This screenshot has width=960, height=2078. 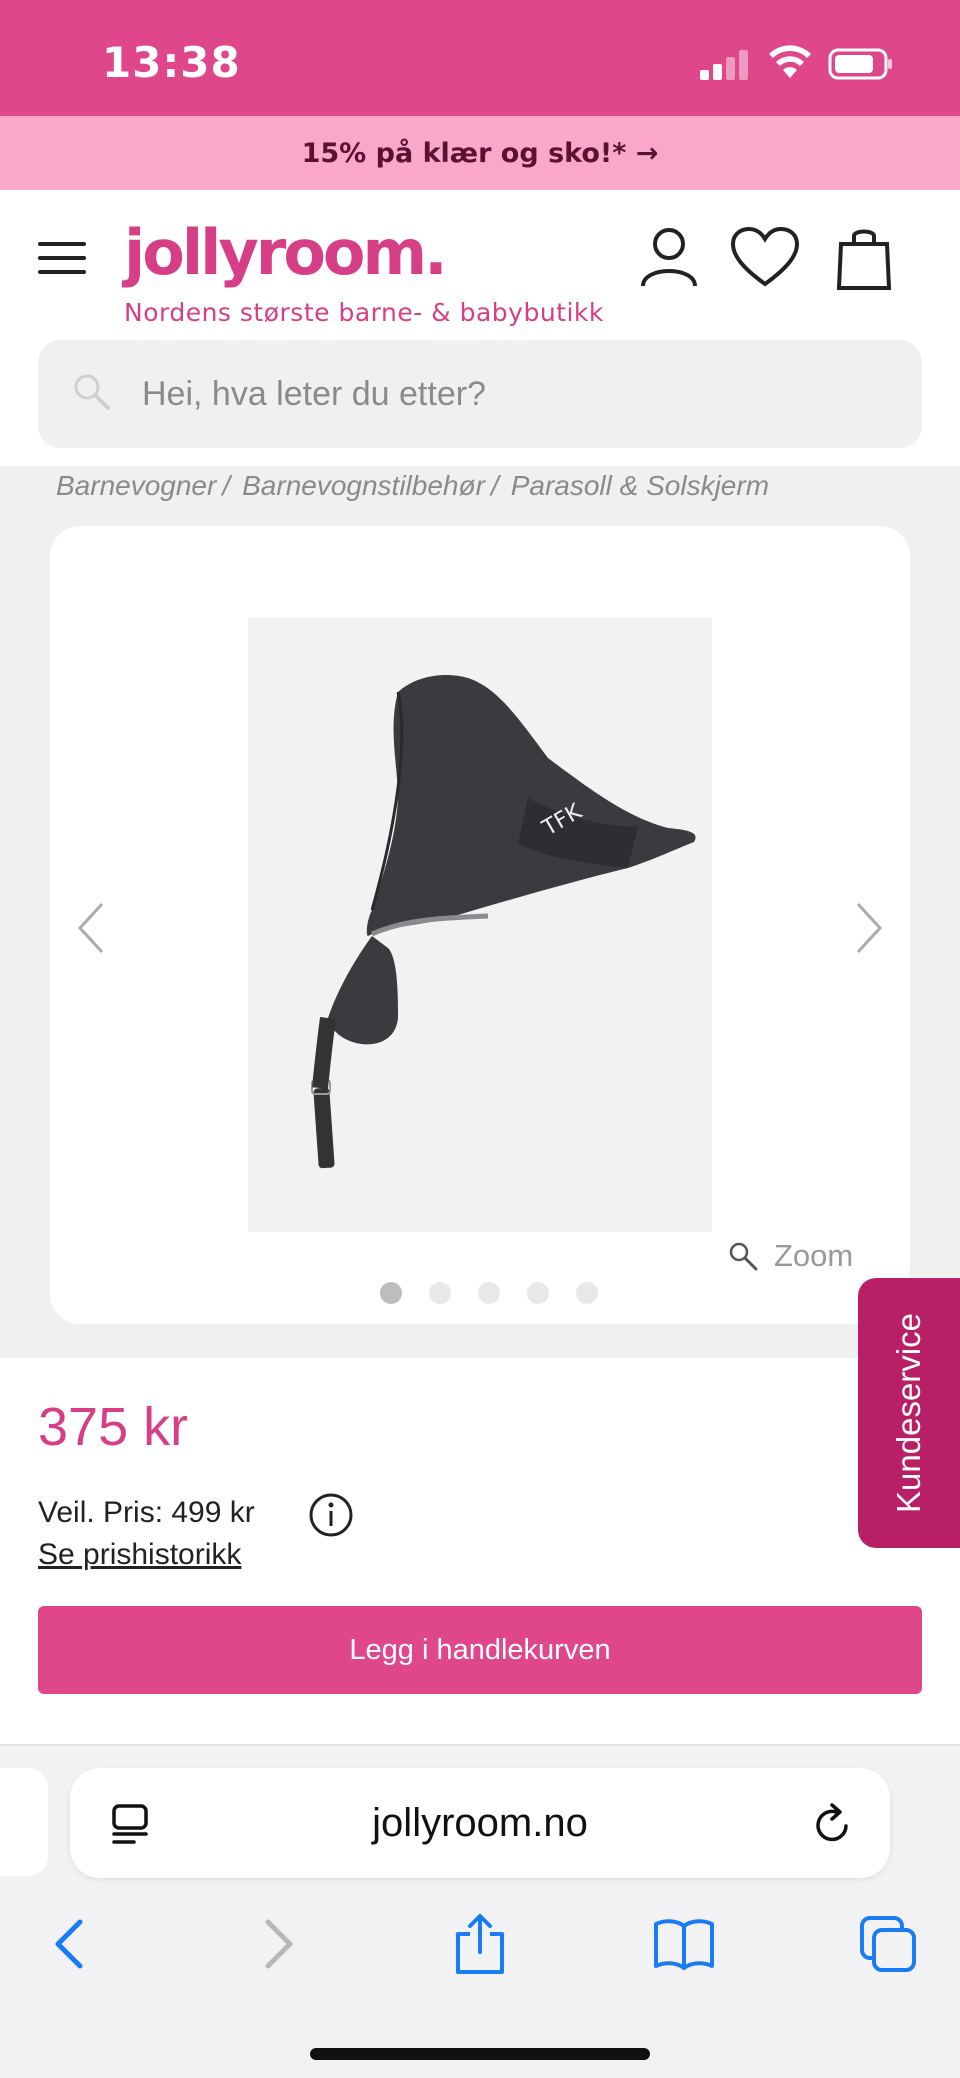 I want to click on promo-text: 15% på klær og sko!* →, so click(x=480, y=153).